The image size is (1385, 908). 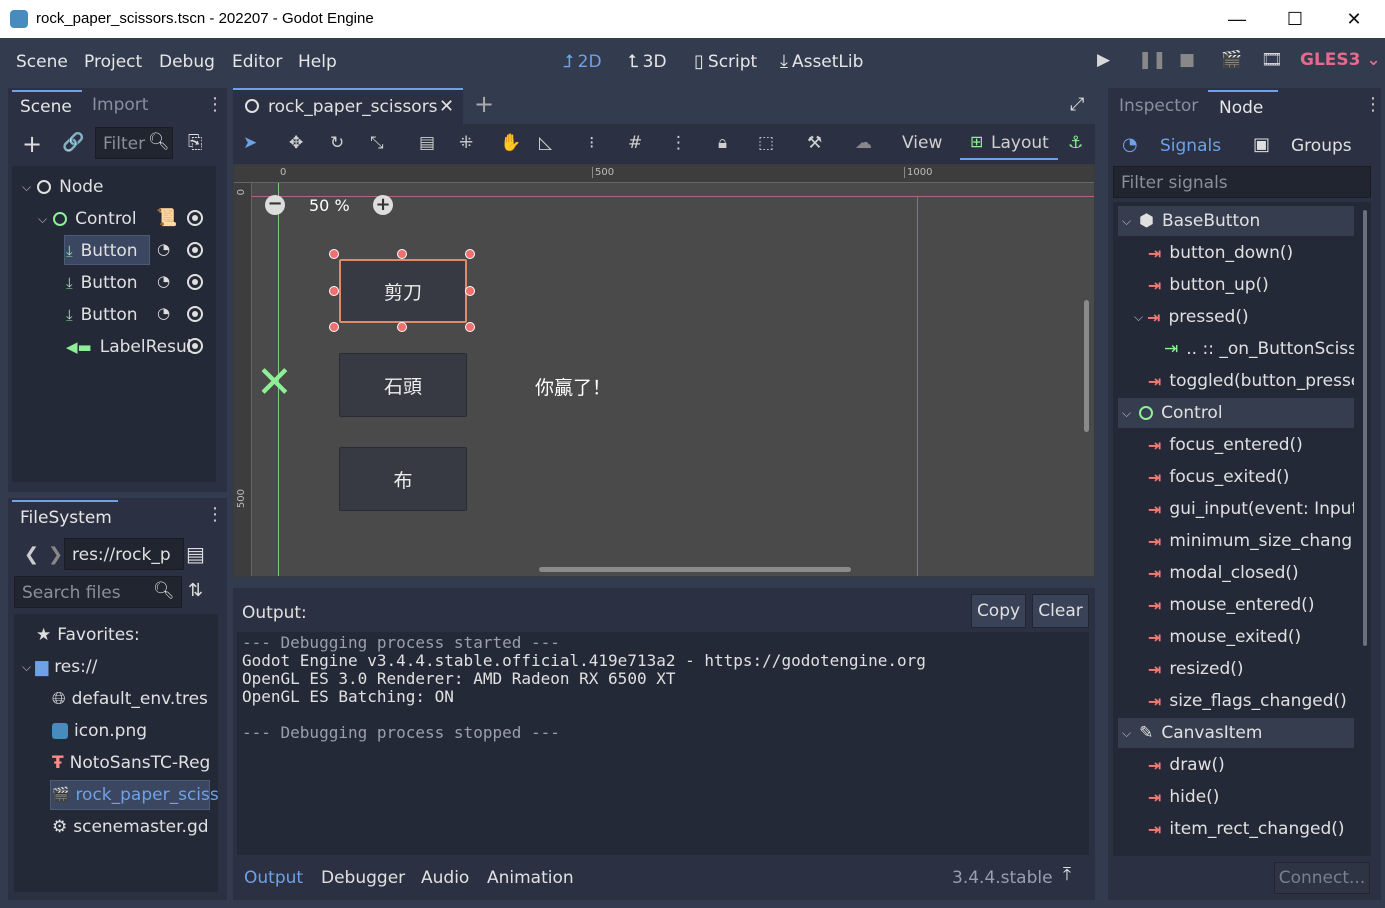 What do you see at coordinates (1251, 701) in the screenshot?
I see `signal-item: ⇥ size_flags_changed()` at bounding box center [1251, 701].